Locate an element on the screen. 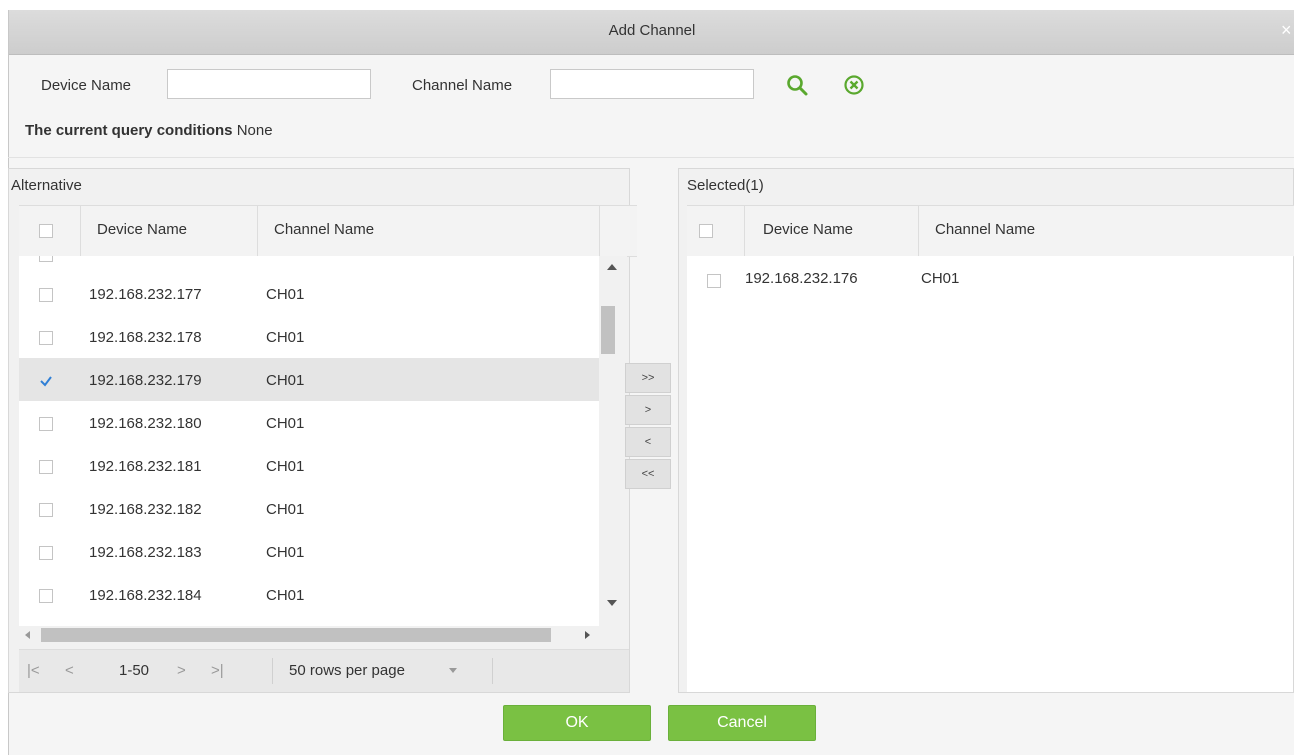 The image size is (1294, 755). query-conditions-label: The current query conditions is located at coordinates (129, 130).